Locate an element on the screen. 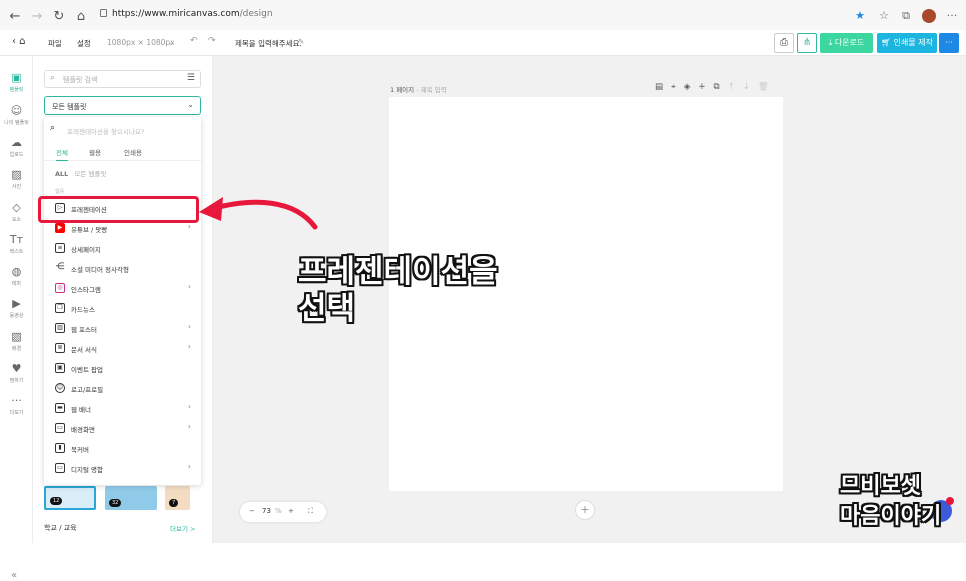 This screenshot has height=581, width=966. filter-icon: ☰ is located at coordinates (191, 78).